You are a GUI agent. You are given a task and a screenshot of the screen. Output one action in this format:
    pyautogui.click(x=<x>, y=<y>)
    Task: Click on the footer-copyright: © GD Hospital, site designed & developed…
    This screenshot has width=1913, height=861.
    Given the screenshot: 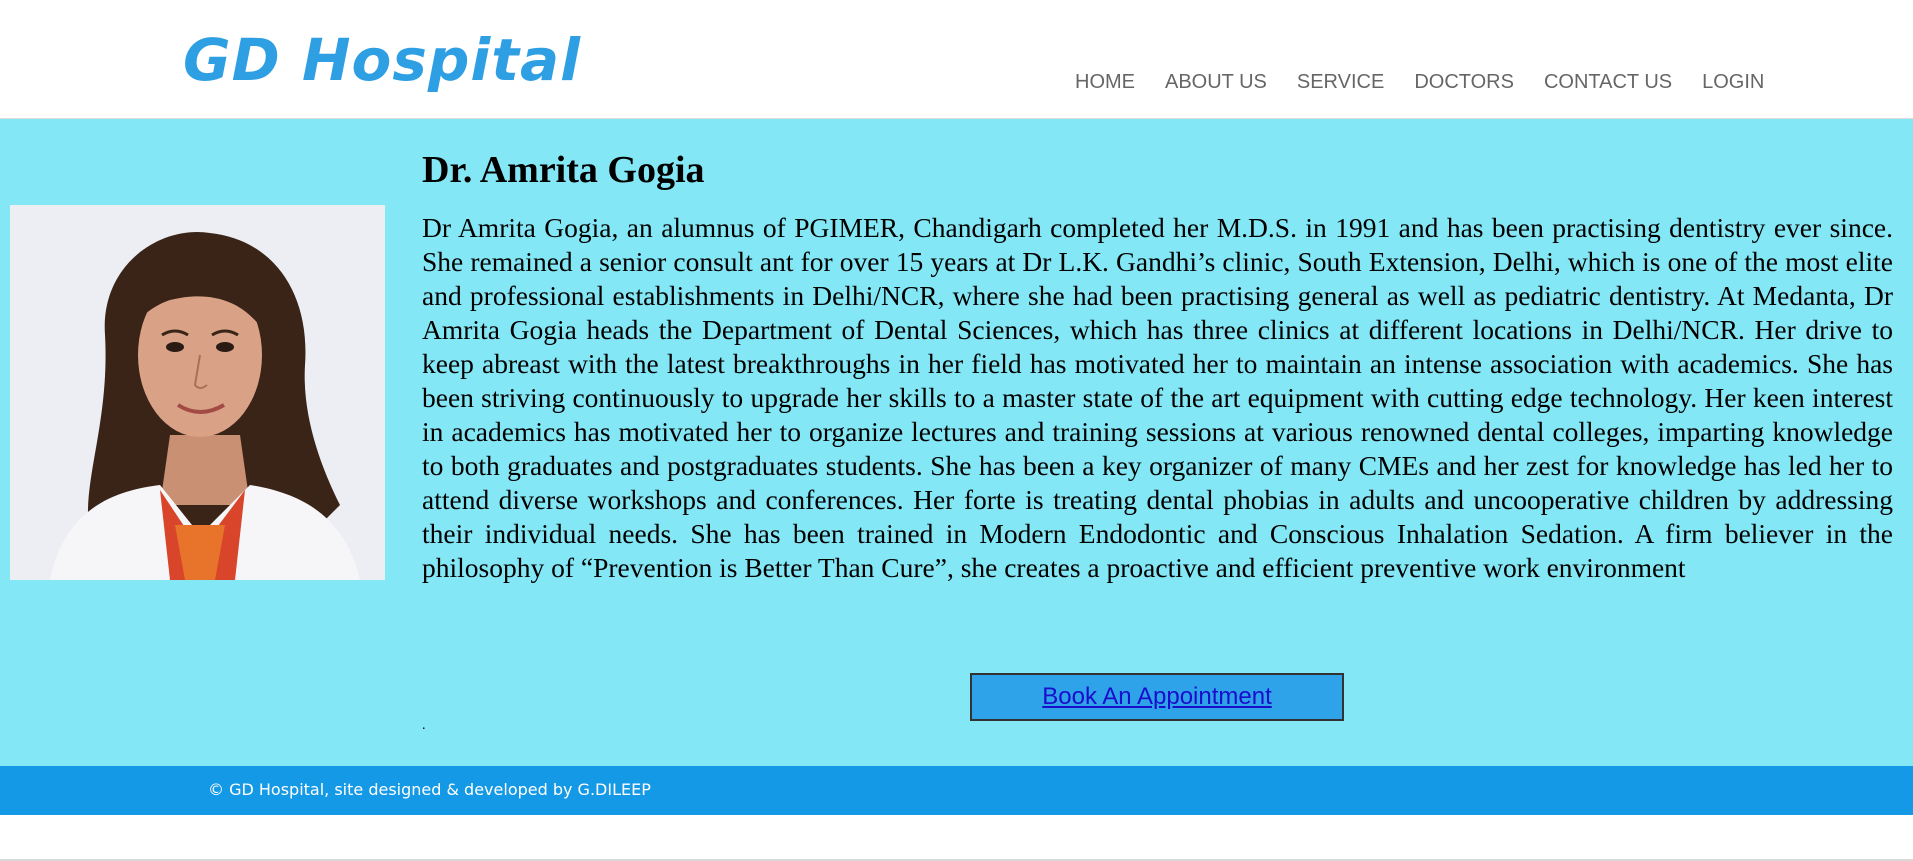 What is the action you would take?
    pyautogui.click(x=429, y=789)
    